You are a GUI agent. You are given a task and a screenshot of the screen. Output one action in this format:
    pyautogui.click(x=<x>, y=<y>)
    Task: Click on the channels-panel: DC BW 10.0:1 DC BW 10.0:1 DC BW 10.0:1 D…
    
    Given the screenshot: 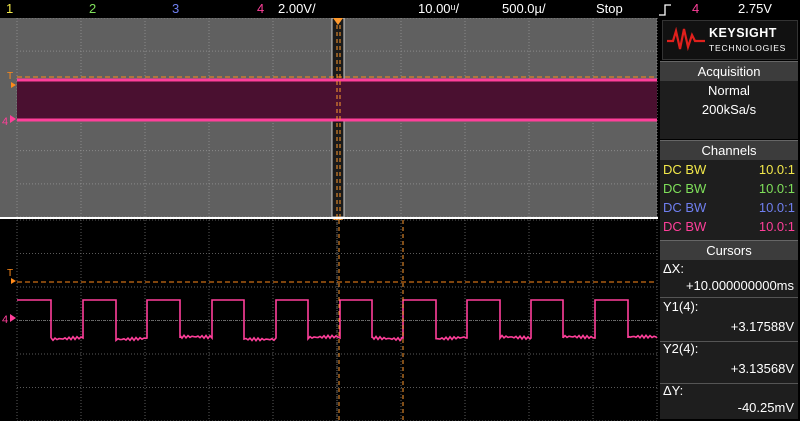 What is the action you would take?
    pyautogui.click(x=729, y=200)
    